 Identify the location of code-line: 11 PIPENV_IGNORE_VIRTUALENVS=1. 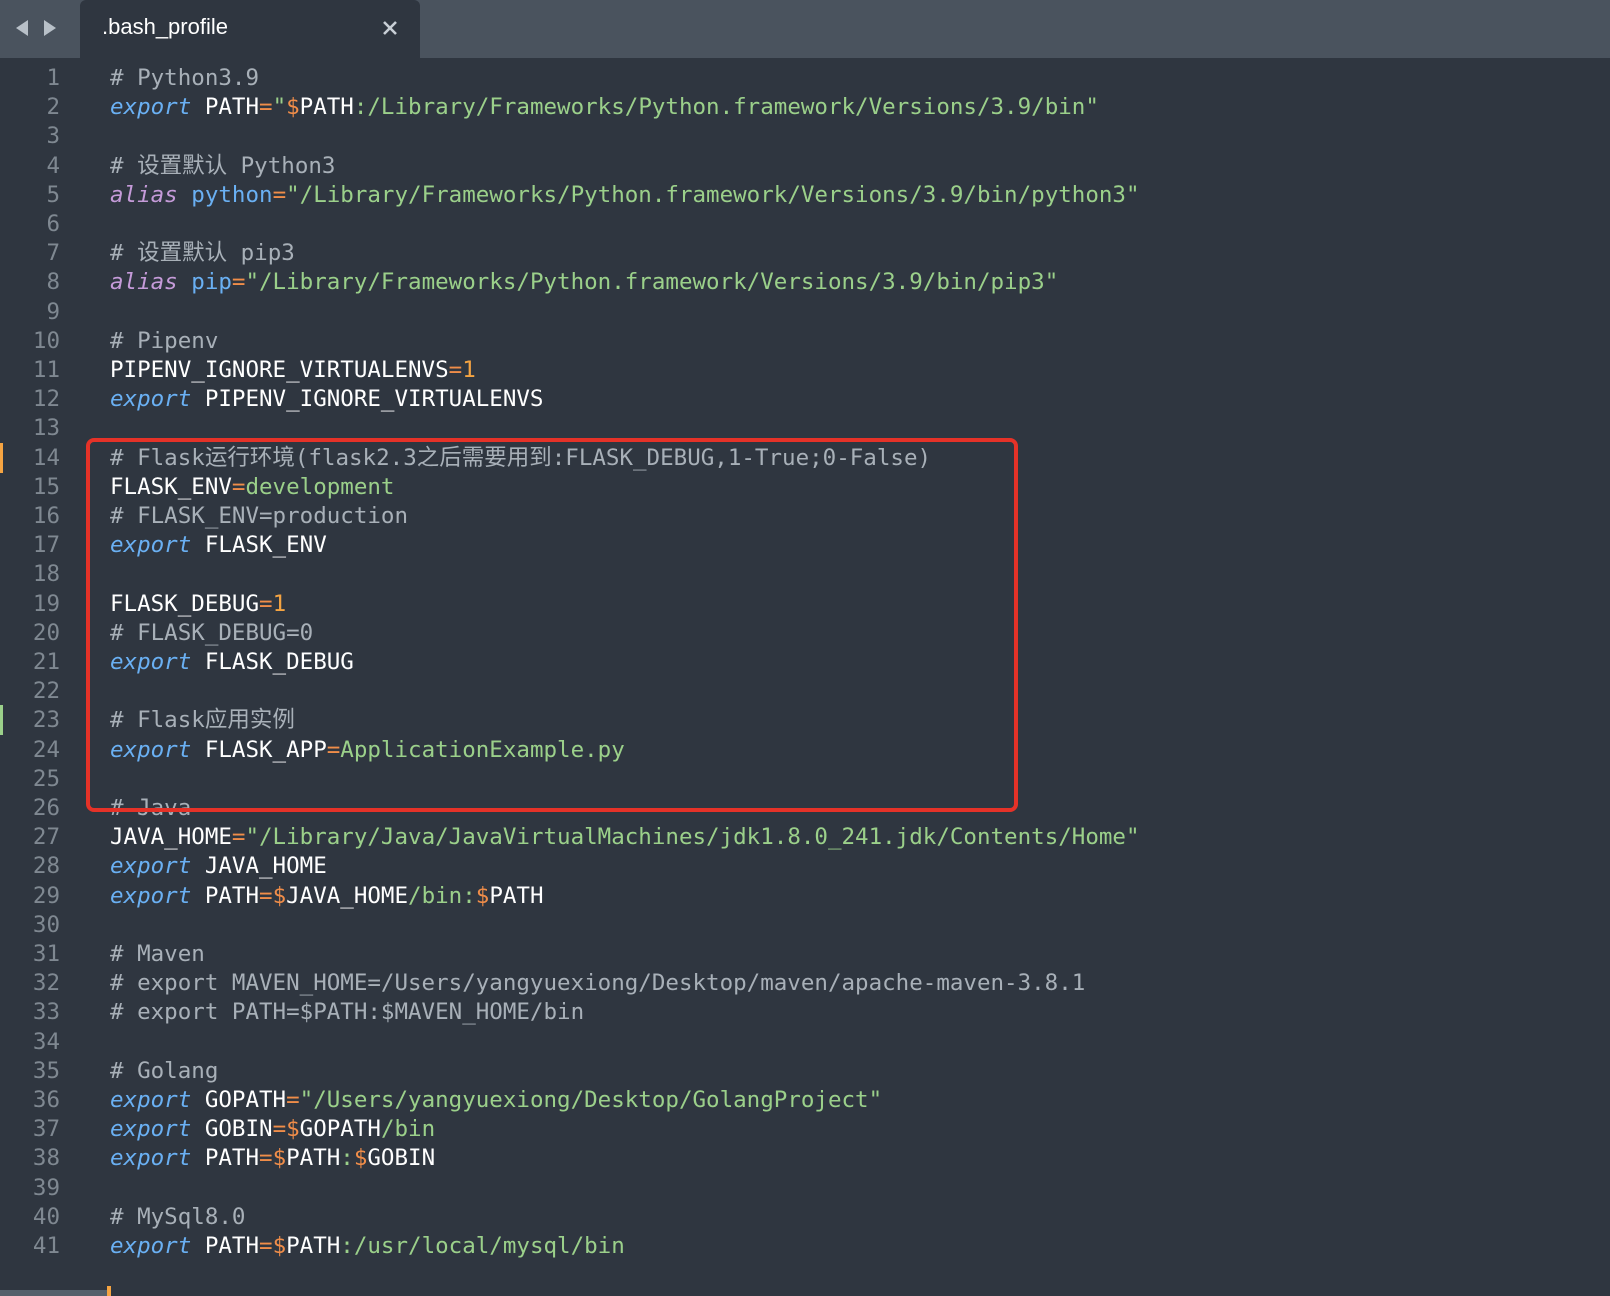
(805, 370).